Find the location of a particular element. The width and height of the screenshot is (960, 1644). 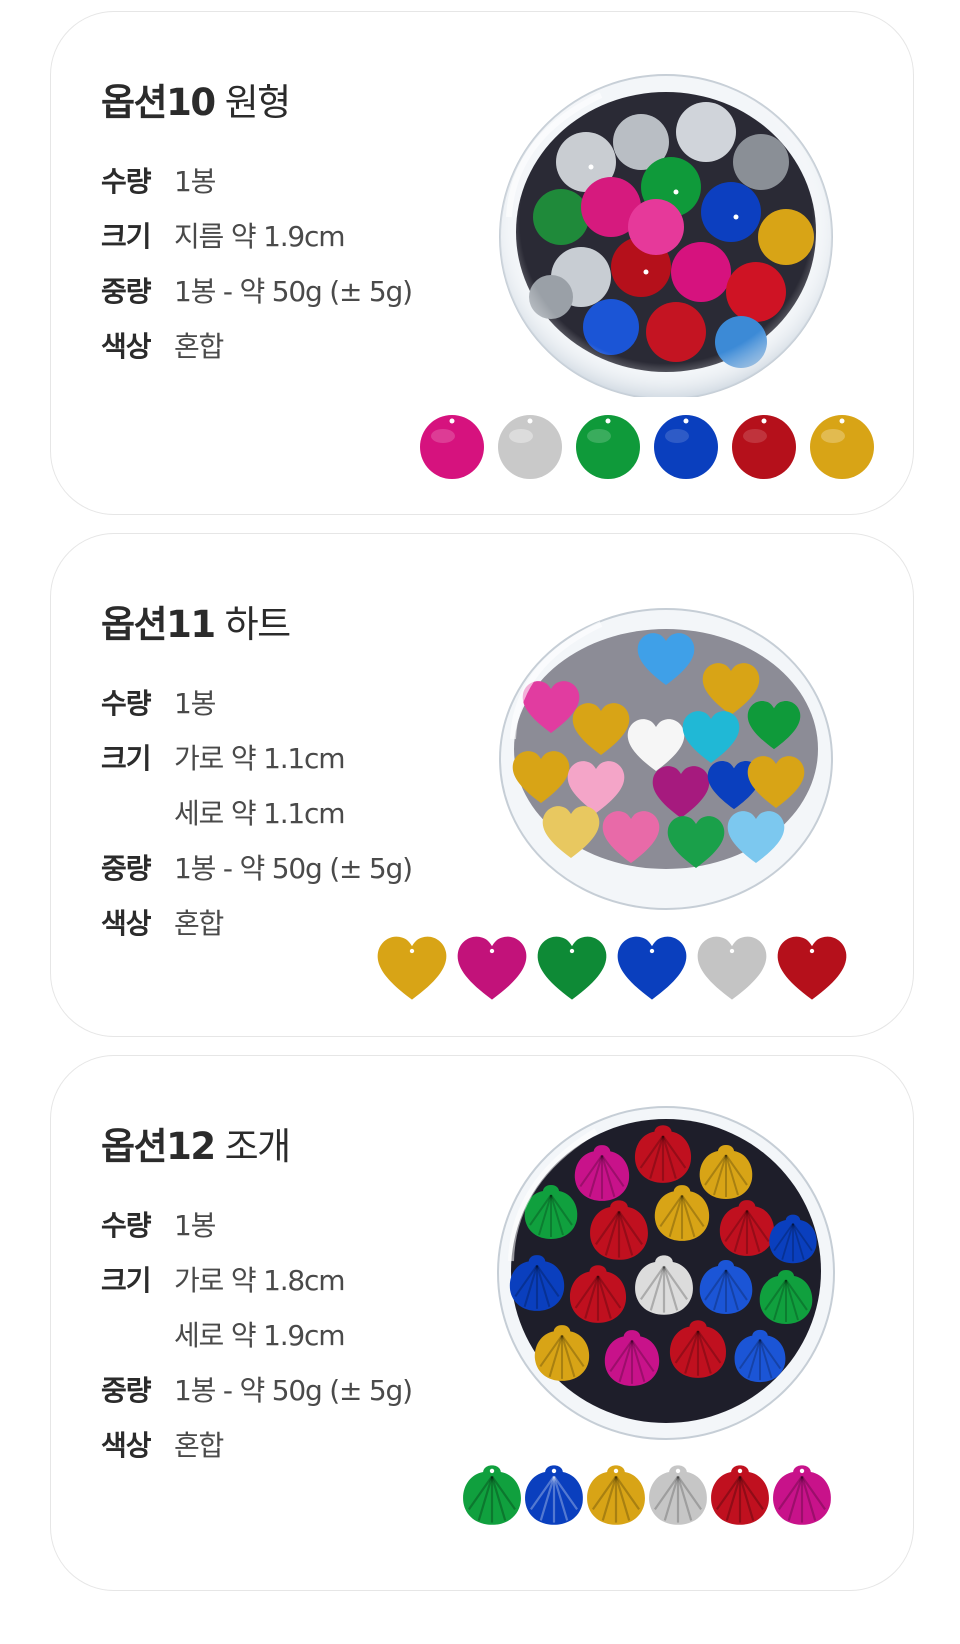

option-title: 옵션11 하트 is located at coordinates (196, 621).